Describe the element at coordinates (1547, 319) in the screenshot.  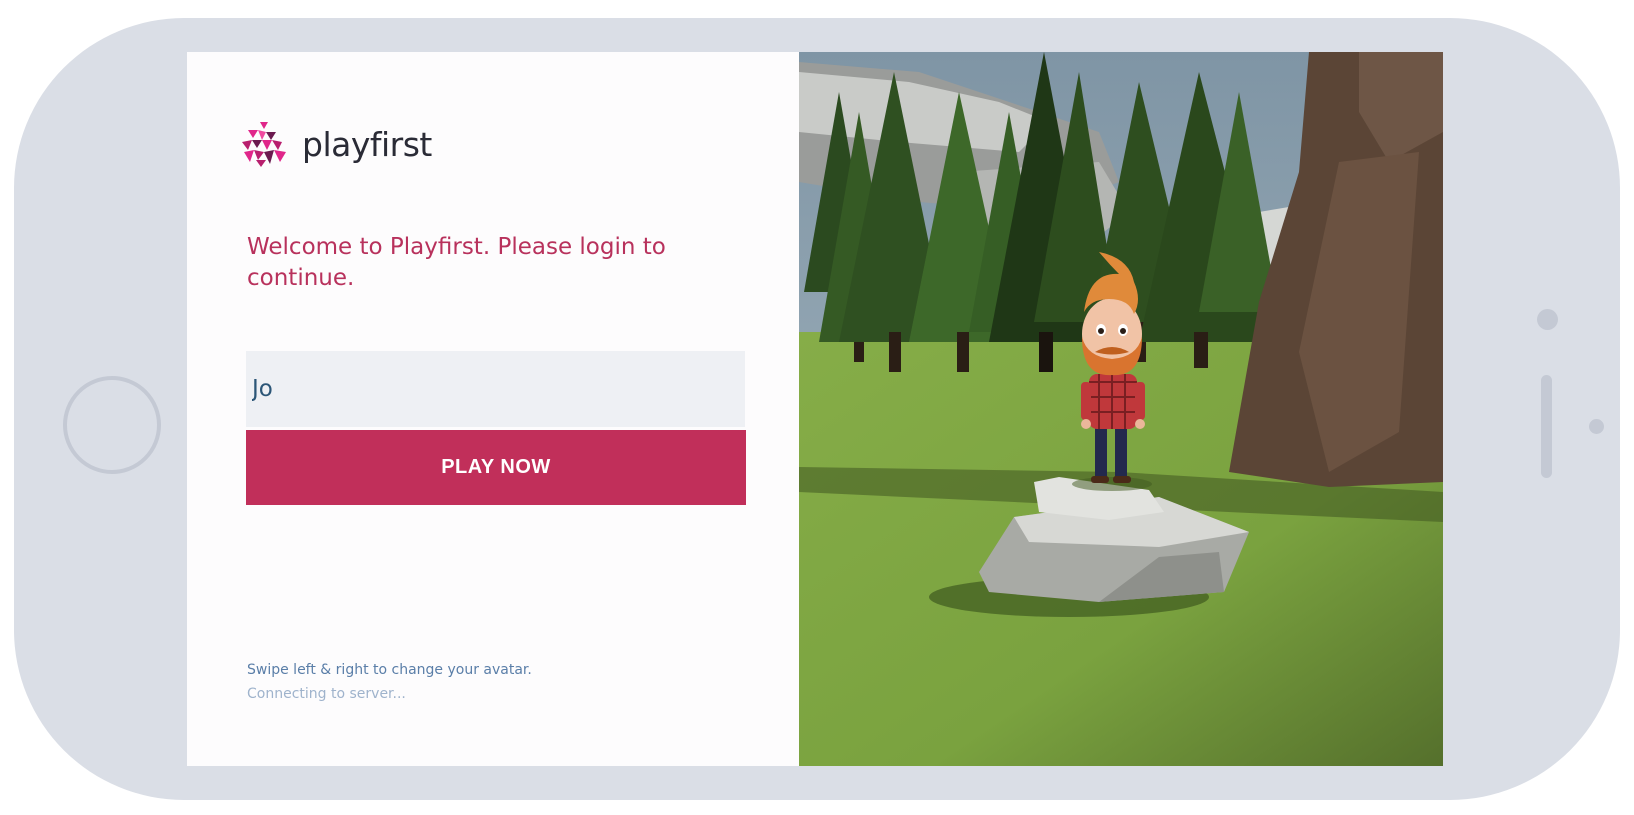
I see `camera-icon` at that location.